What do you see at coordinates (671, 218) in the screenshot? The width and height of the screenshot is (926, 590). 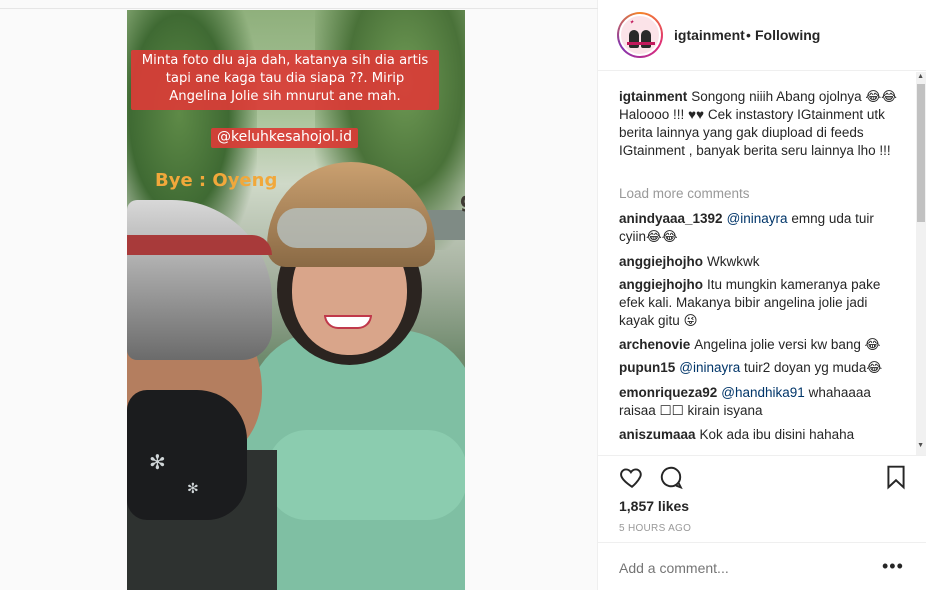 I see `comment-username: anindyaaa_1392` at bounding box center [671, 218].